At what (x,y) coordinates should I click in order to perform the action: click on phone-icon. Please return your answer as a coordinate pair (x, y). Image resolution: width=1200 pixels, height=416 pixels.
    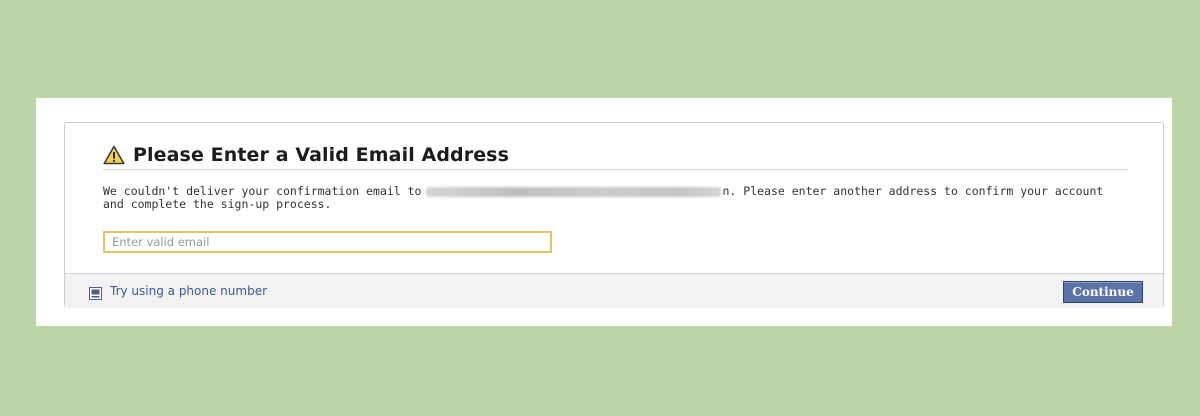
    Looking at the image, I should click on (95, 292).